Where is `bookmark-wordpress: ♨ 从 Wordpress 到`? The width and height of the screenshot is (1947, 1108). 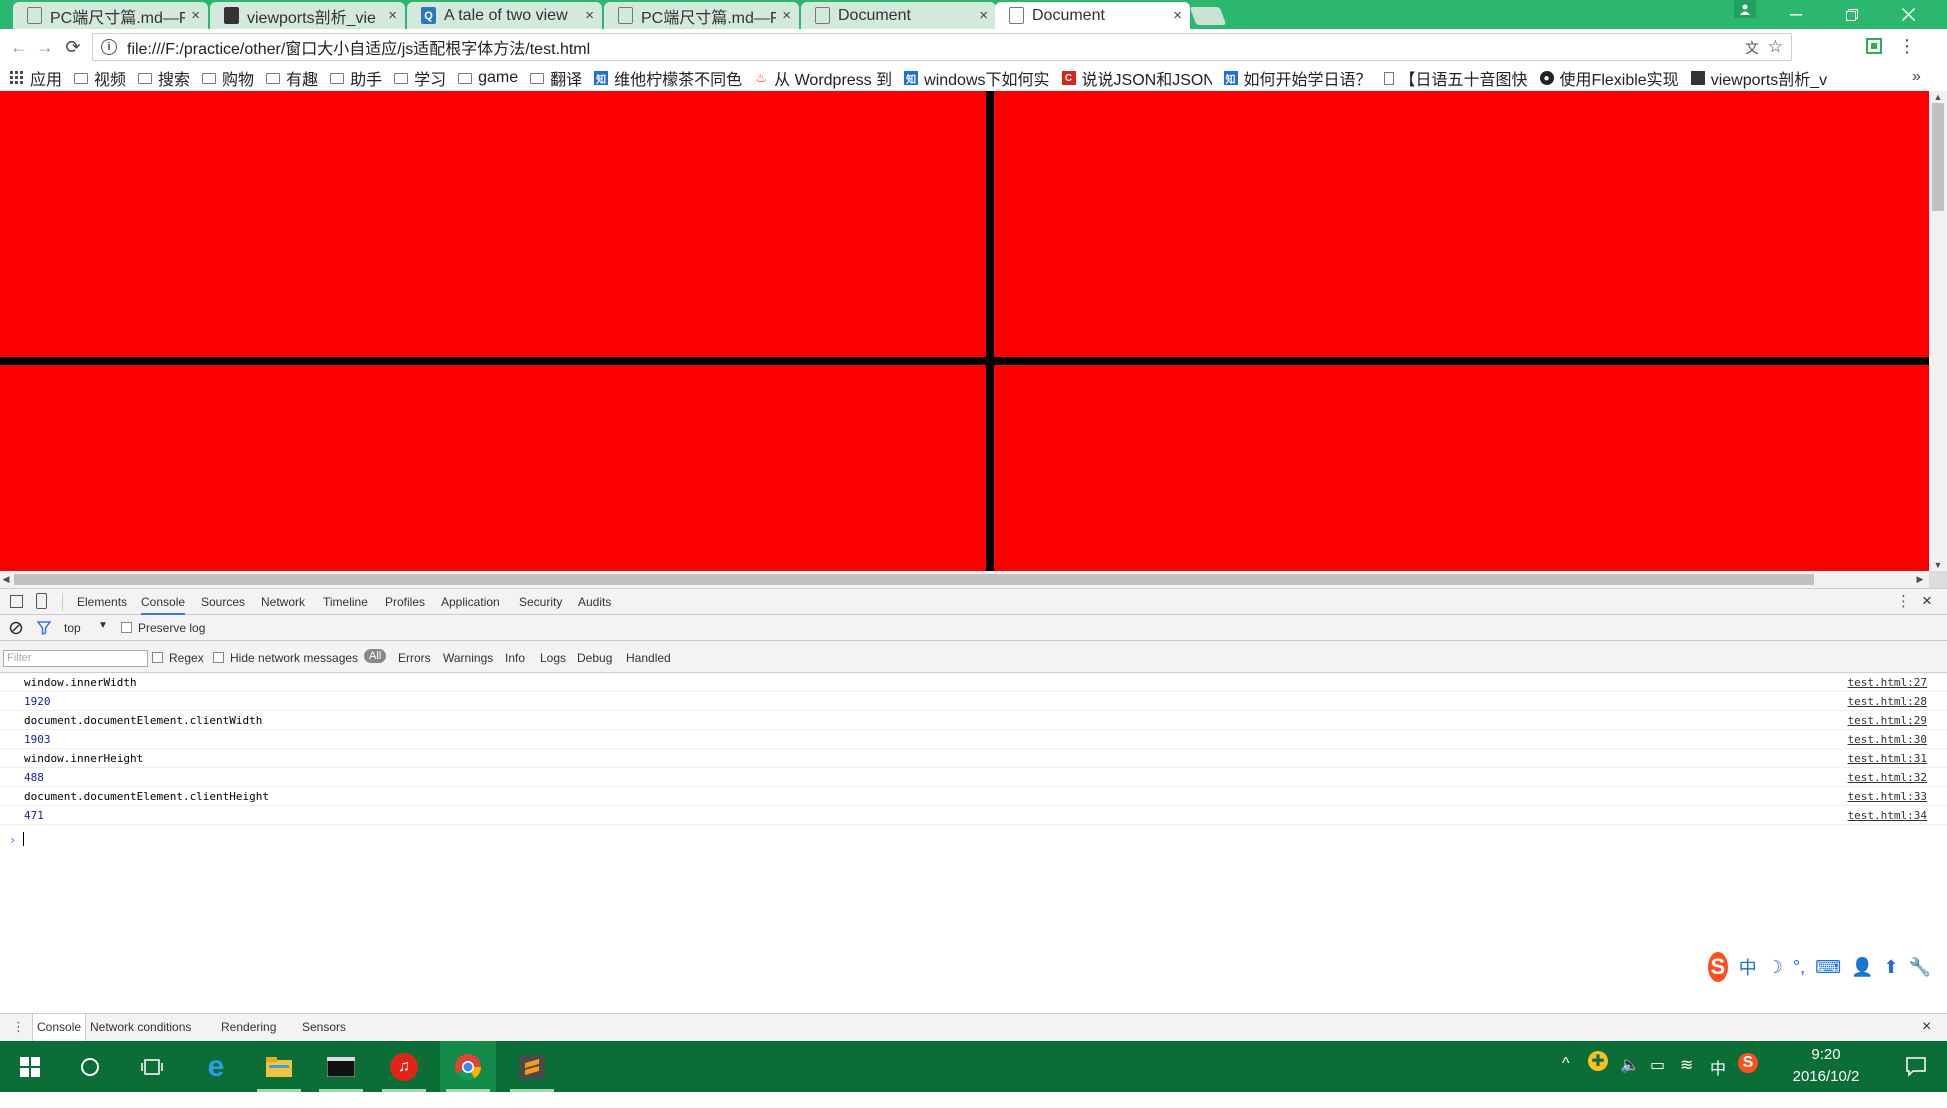
bookmark-wordpress: ♨ 从 Wordpress 到 is located at coordinates (823, 78).